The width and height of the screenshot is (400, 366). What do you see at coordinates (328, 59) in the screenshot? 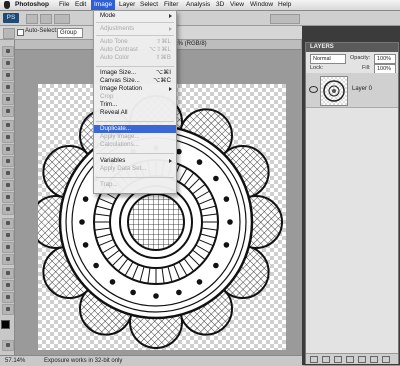
I see `blend-mode-dropdown: Normal` at bounding box center [328, 59].